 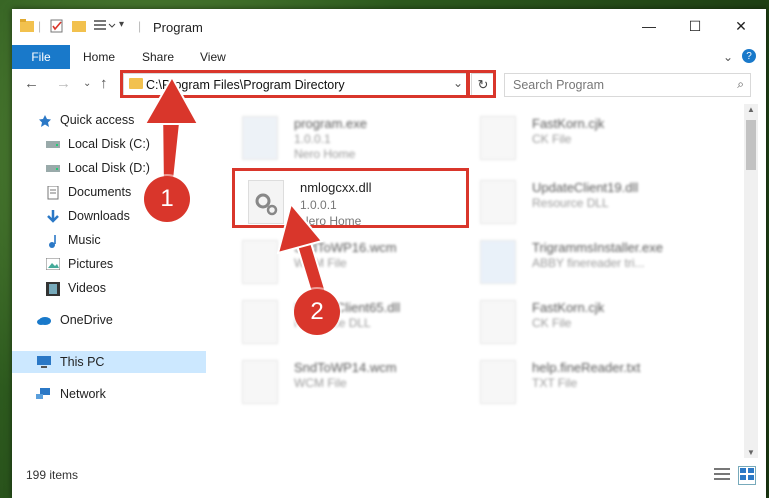 I want to click on step-1-badge: 1, so click(x=167, y=199).